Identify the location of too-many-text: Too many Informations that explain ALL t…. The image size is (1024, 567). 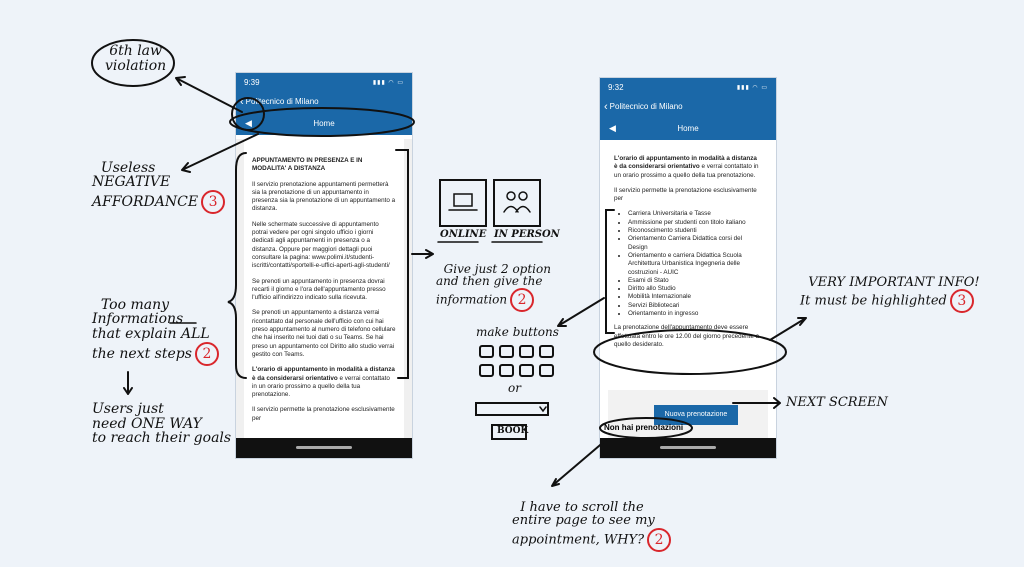
(151, 329).